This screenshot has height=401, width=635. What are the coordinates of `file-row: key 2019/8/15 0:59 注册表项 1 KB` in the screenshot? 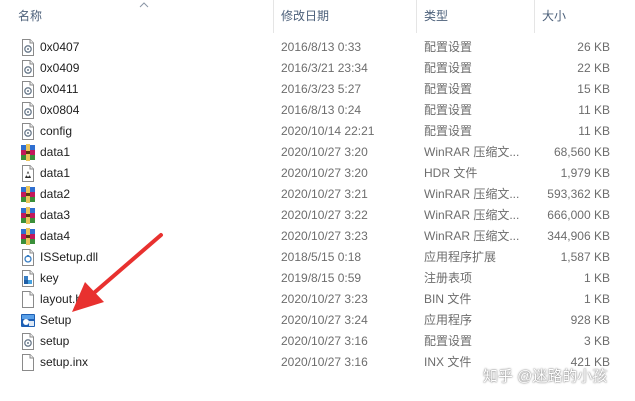 It's located at (317, 278).